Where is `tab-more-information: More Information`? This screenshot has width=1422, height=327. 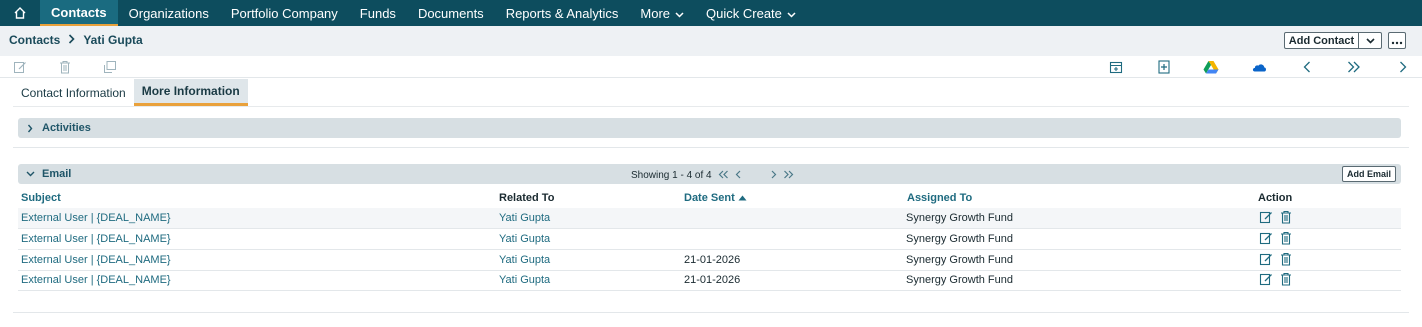 tab-more-information: More Information is located at coordinates (190, 92).